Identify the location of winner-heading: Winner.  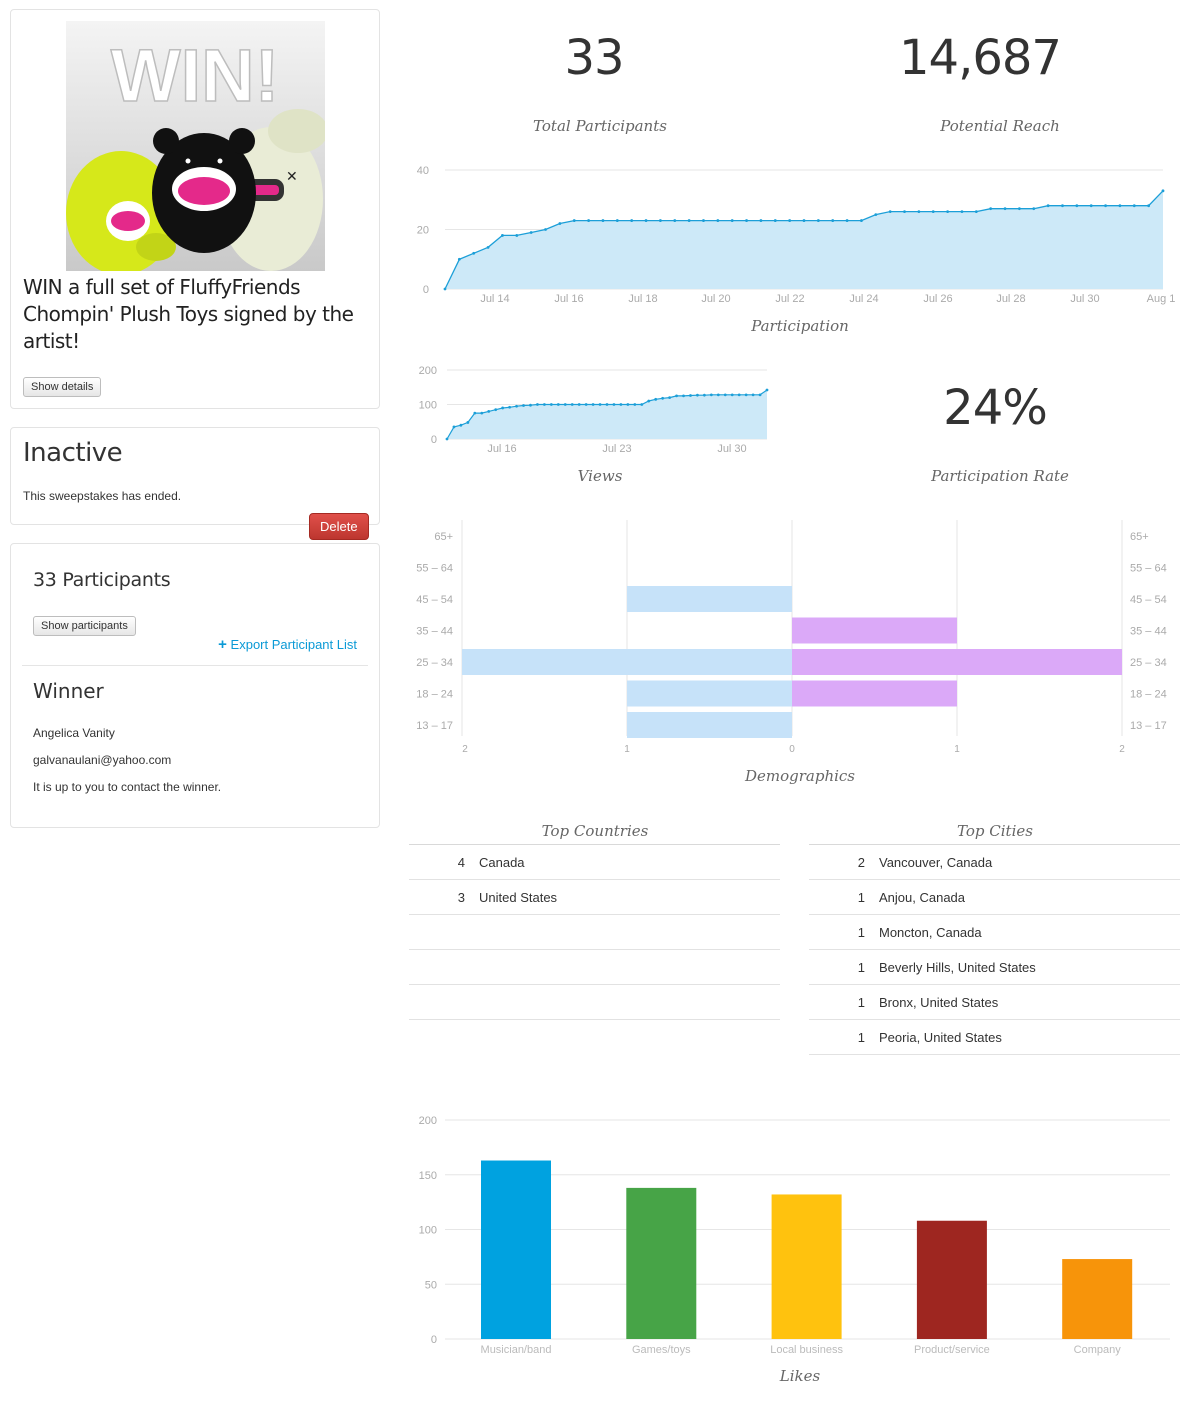
(68, 691).